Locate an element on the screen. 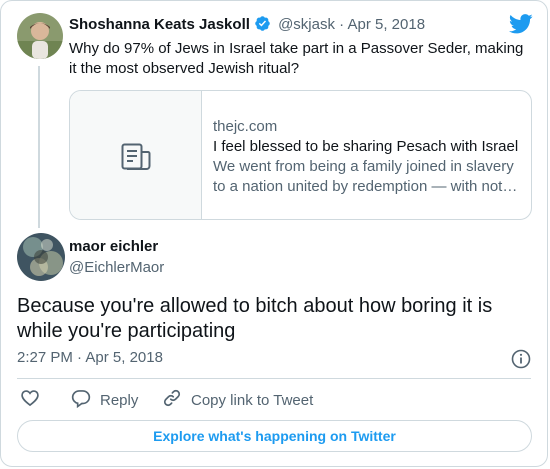 The width and height of the screenshot is (550, 469). heart-icon is located at coordinates (30, 400).